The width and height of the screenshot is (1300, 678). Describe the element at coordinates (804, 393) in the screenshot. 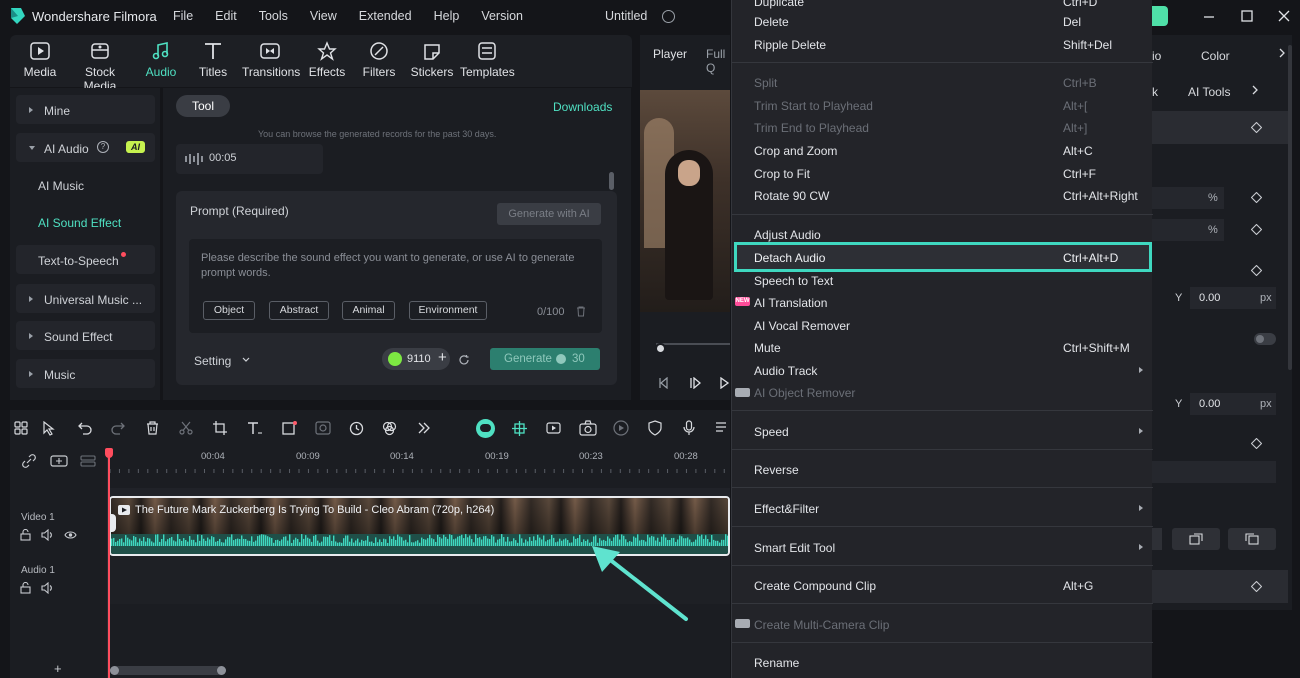

I see `menu-item-ai-object-remover: AI Object Remover` at that location.